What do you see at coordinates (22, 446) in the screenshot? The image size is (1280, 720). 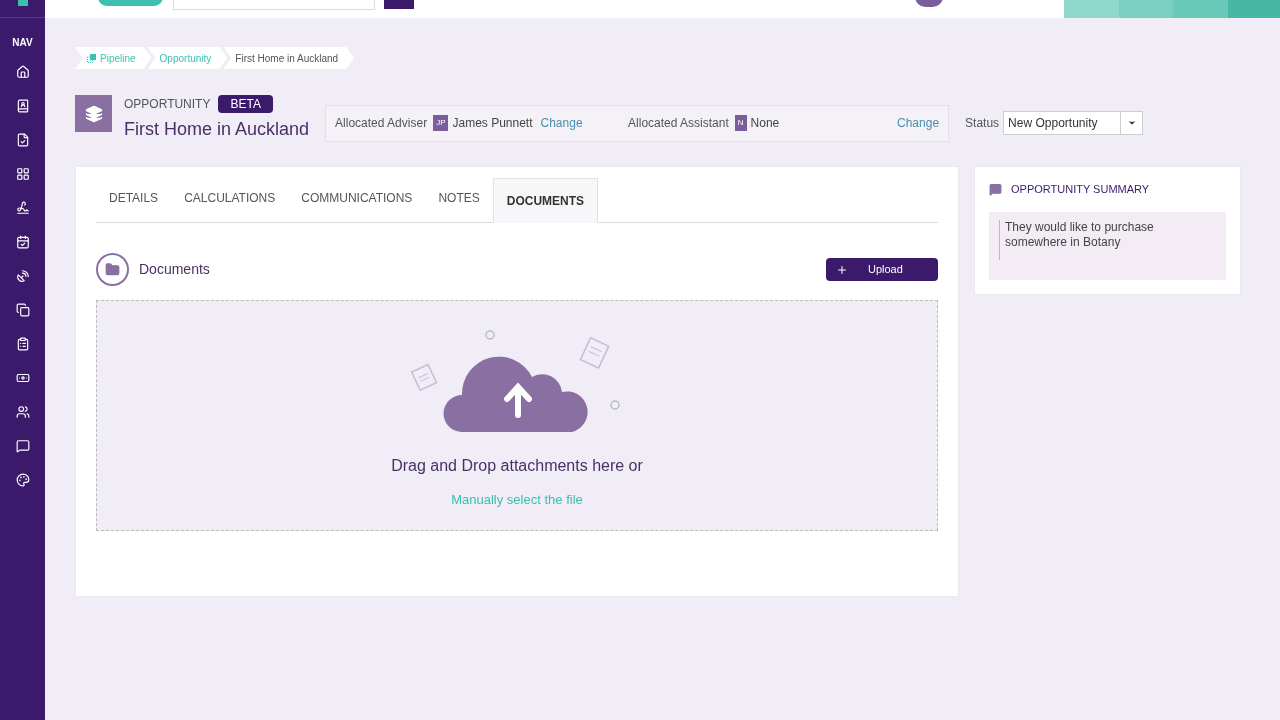 I see `message-icon` at bounding box center [22, 446].